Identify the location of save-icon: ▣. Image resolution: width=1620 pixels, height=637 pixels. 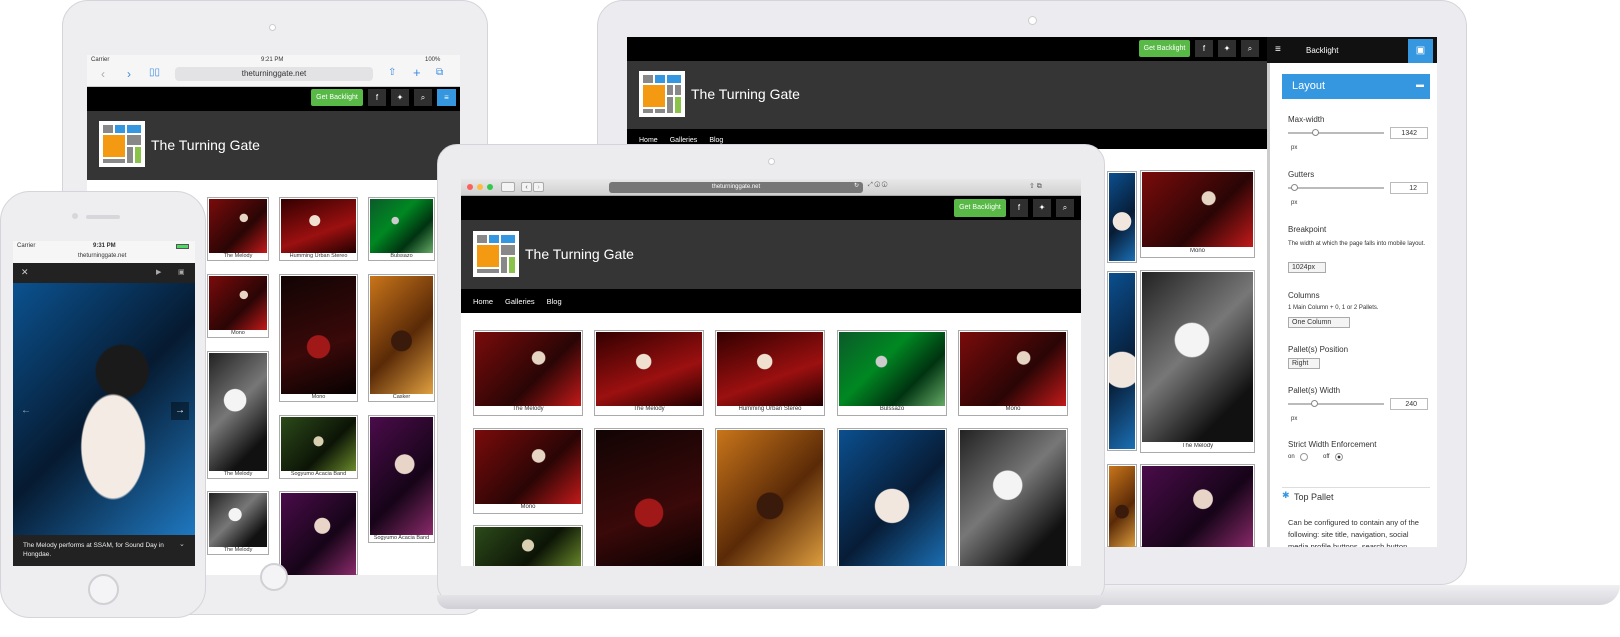
(1420, 51).